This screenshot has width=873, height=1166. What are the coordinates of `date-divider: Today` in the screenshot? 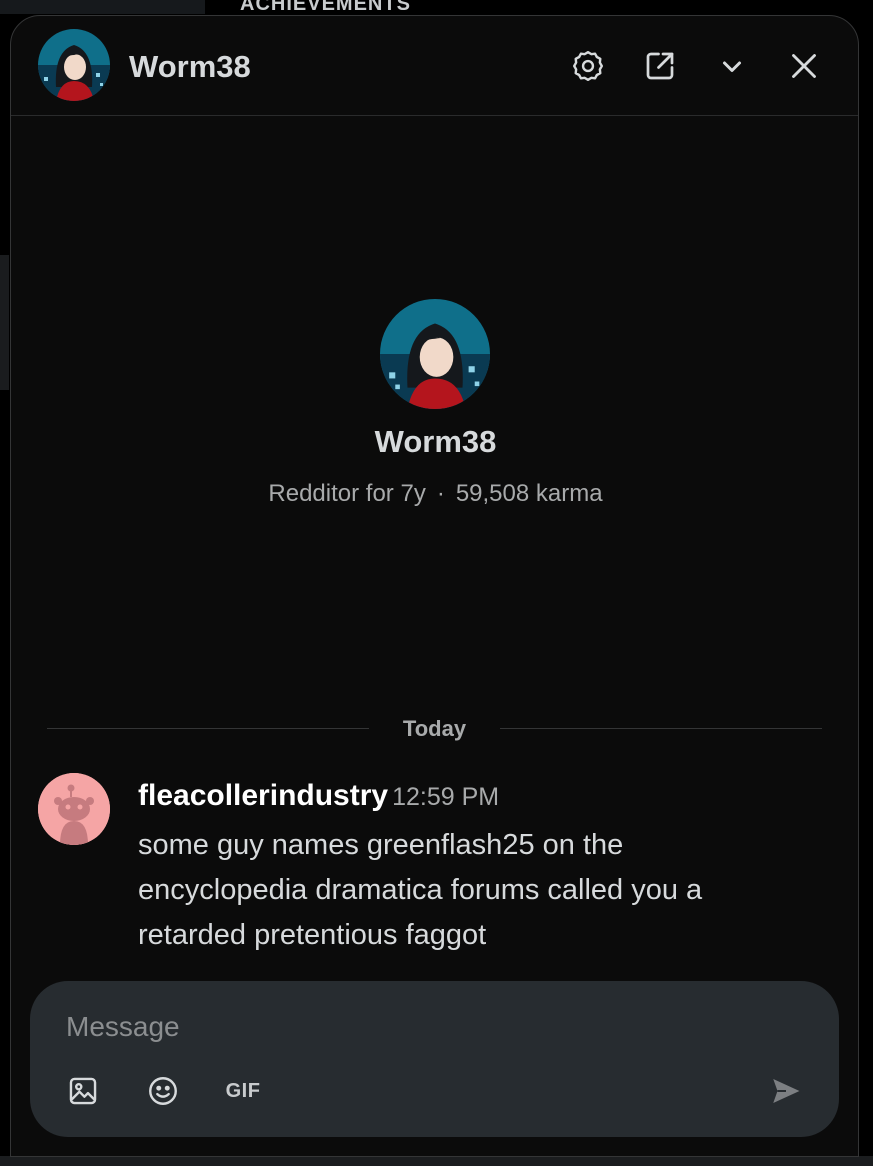 It's located at (434, 728).